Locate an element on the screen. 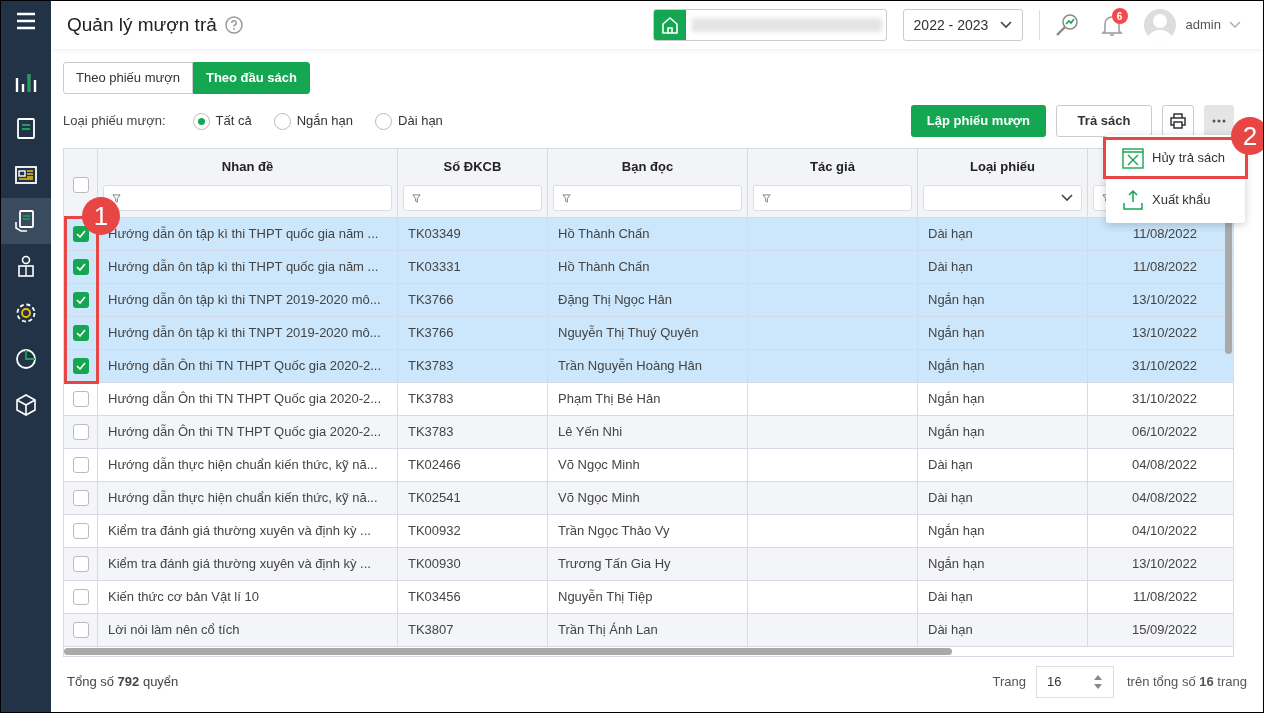 This screenshot has width=1269, height=714. column-header: Loại phiếu is located at coordinates (1002, 167).